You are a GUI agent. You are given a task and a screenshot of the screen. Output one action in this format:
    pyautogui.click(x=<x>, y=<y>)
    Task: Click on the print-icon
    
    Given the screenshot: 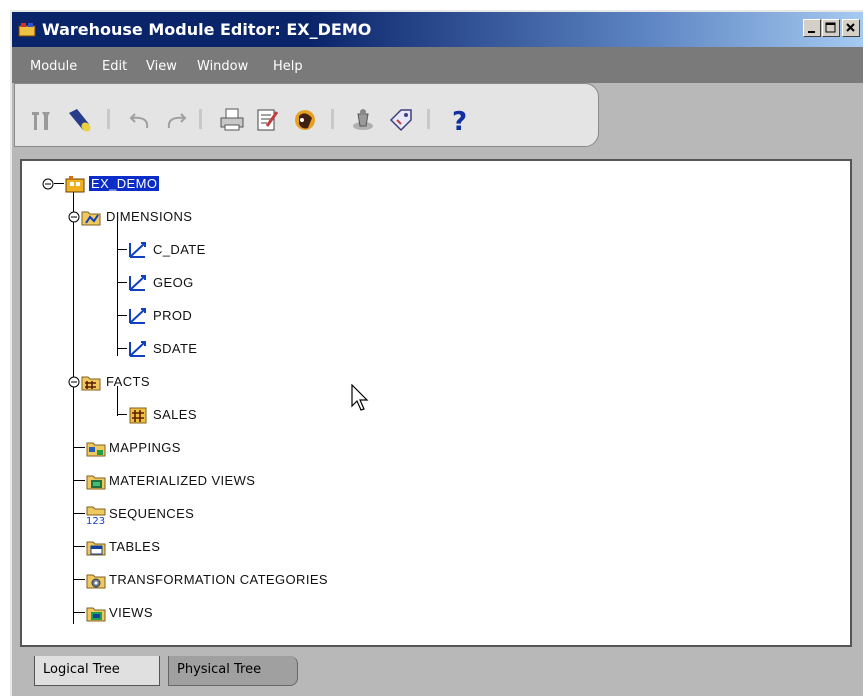 What is the action you would take?
    pyautogui.click(x=232, y=120)
    